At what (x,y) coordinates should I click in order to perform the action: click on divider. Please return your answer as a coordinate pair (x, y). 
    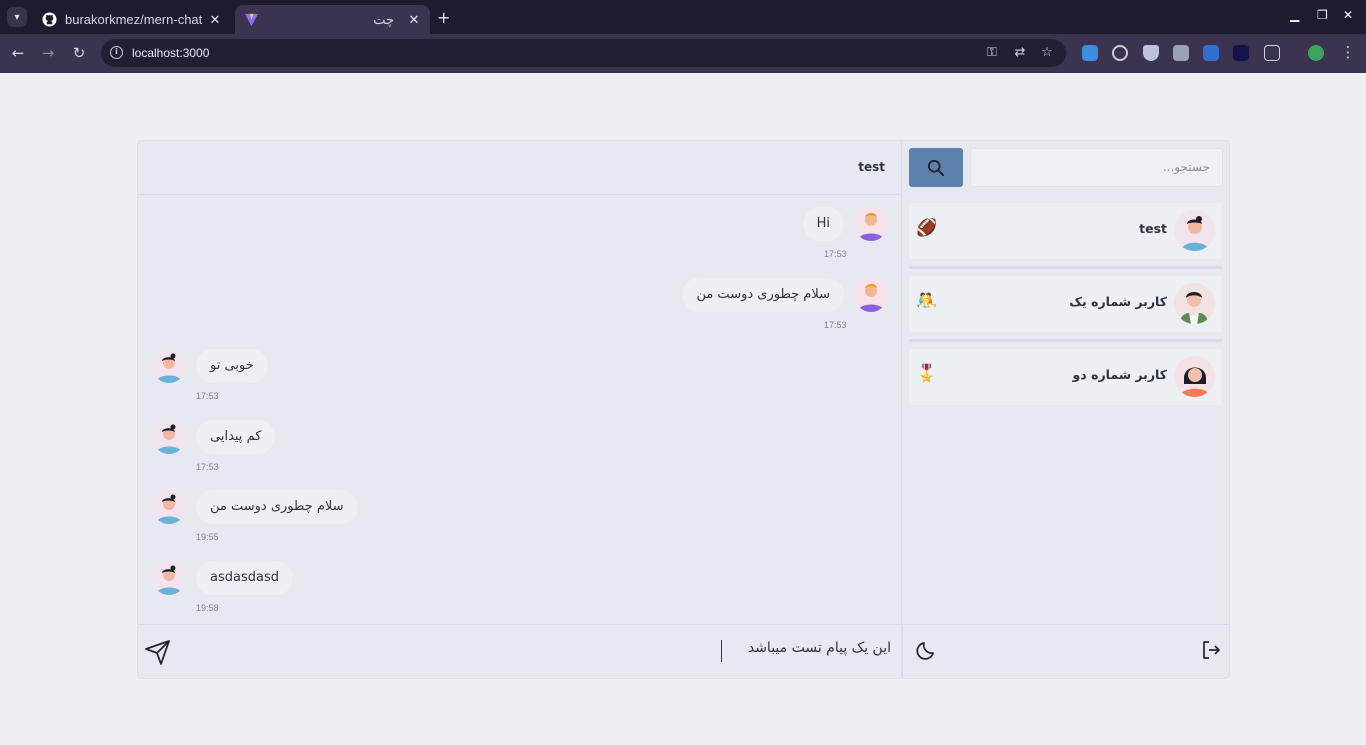
    Looking at the image, I should click on (902, 651).